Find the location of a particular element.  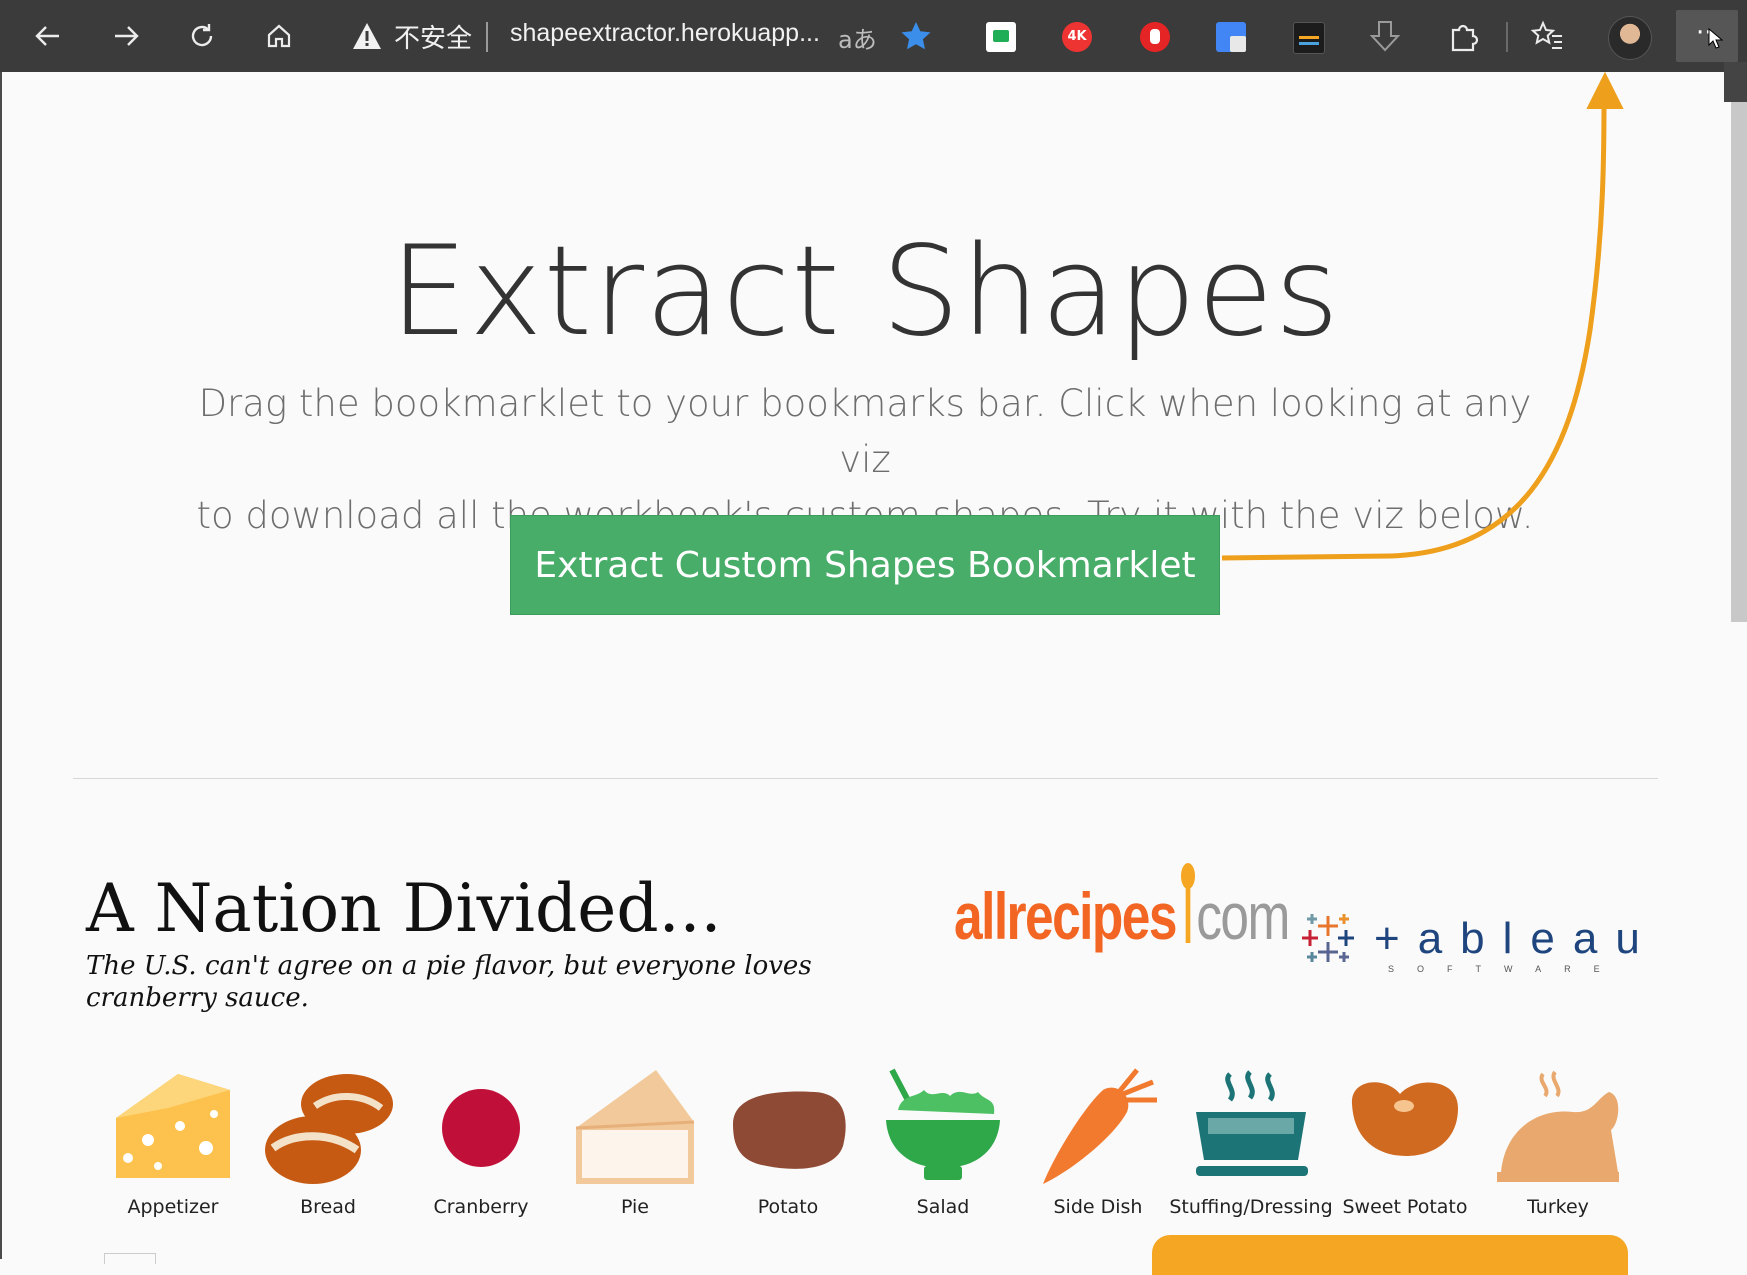

cheese-icon is located at coordinates (173, 1126).